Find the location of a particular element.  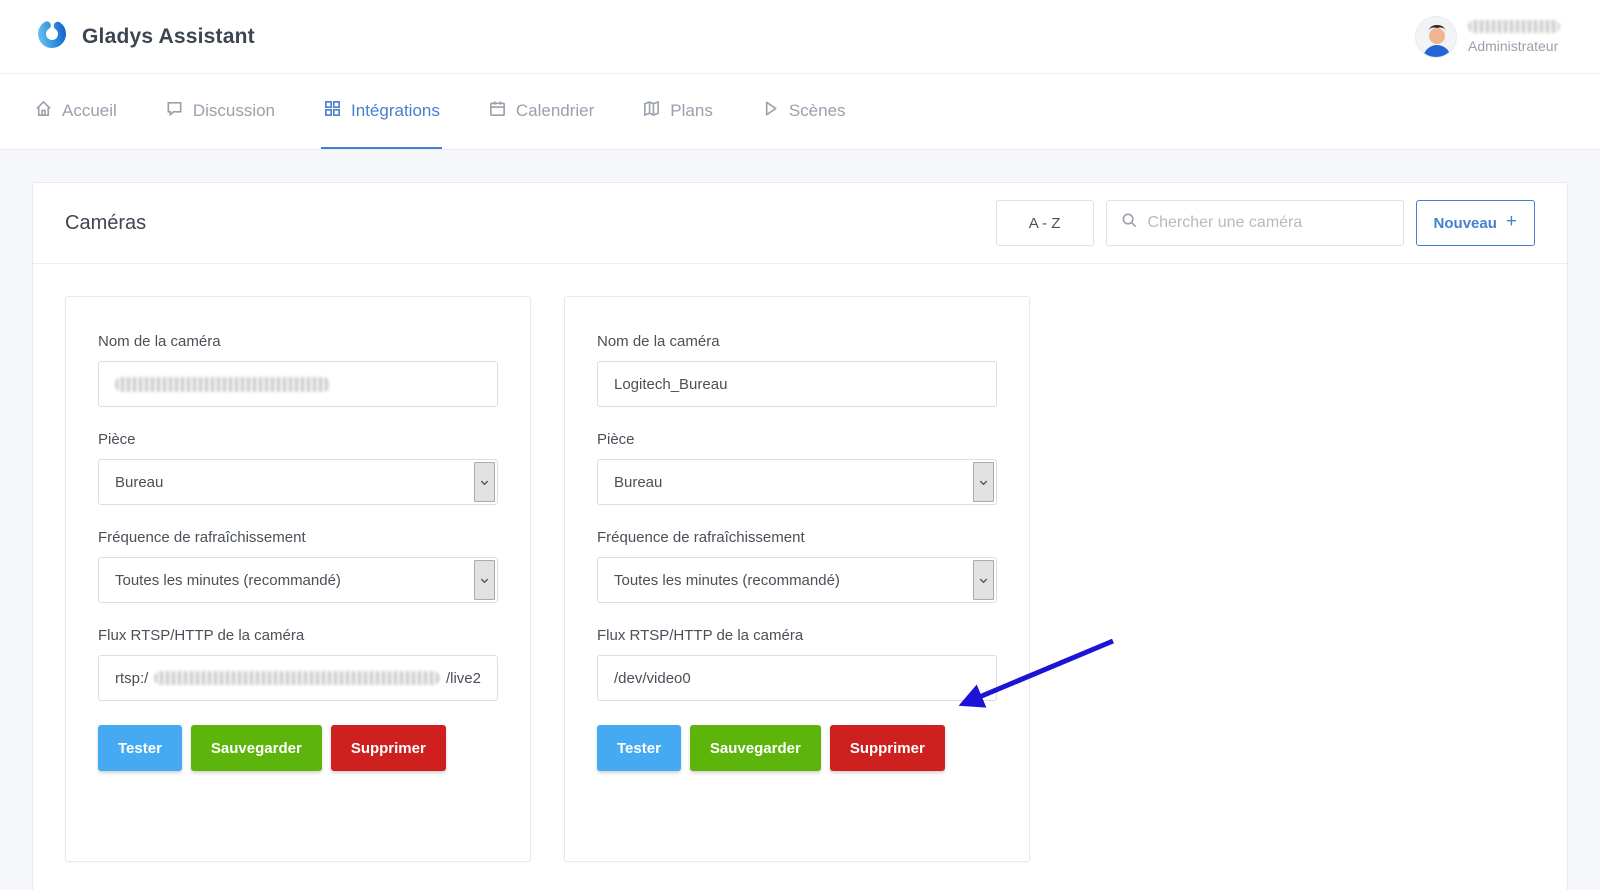

nav-tab-calendrier: Calendrier is located at coordinates (541, 111).